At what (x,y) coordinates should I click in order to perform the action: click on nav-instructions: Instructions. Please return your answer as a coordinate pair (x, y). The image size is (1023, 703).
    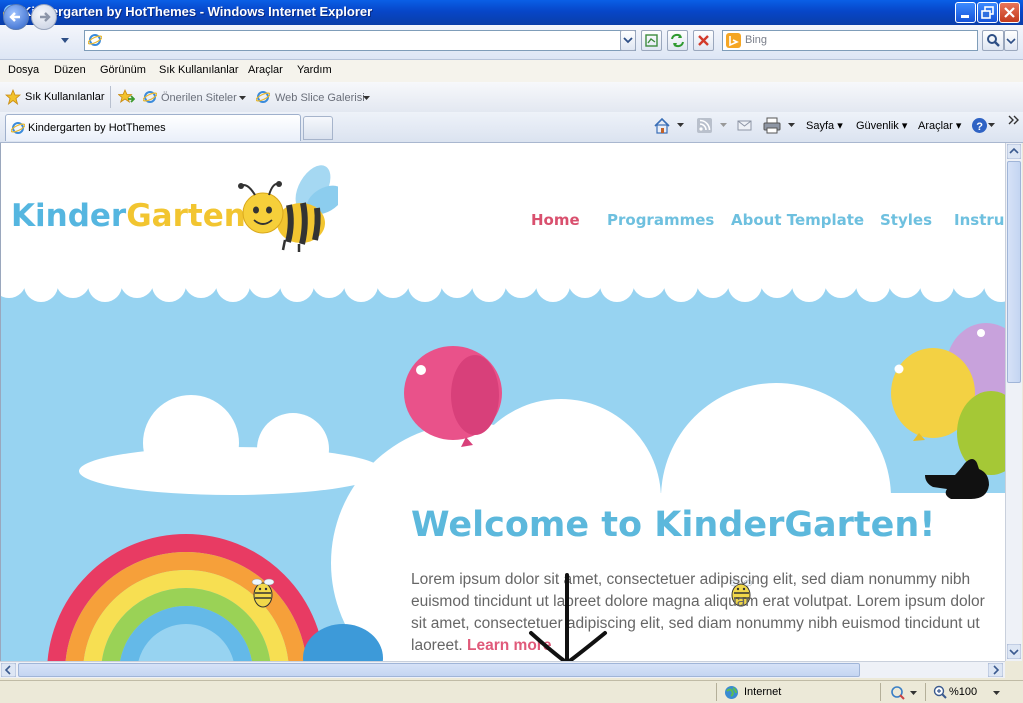
    Looking at the image, I should click on (979, 220).